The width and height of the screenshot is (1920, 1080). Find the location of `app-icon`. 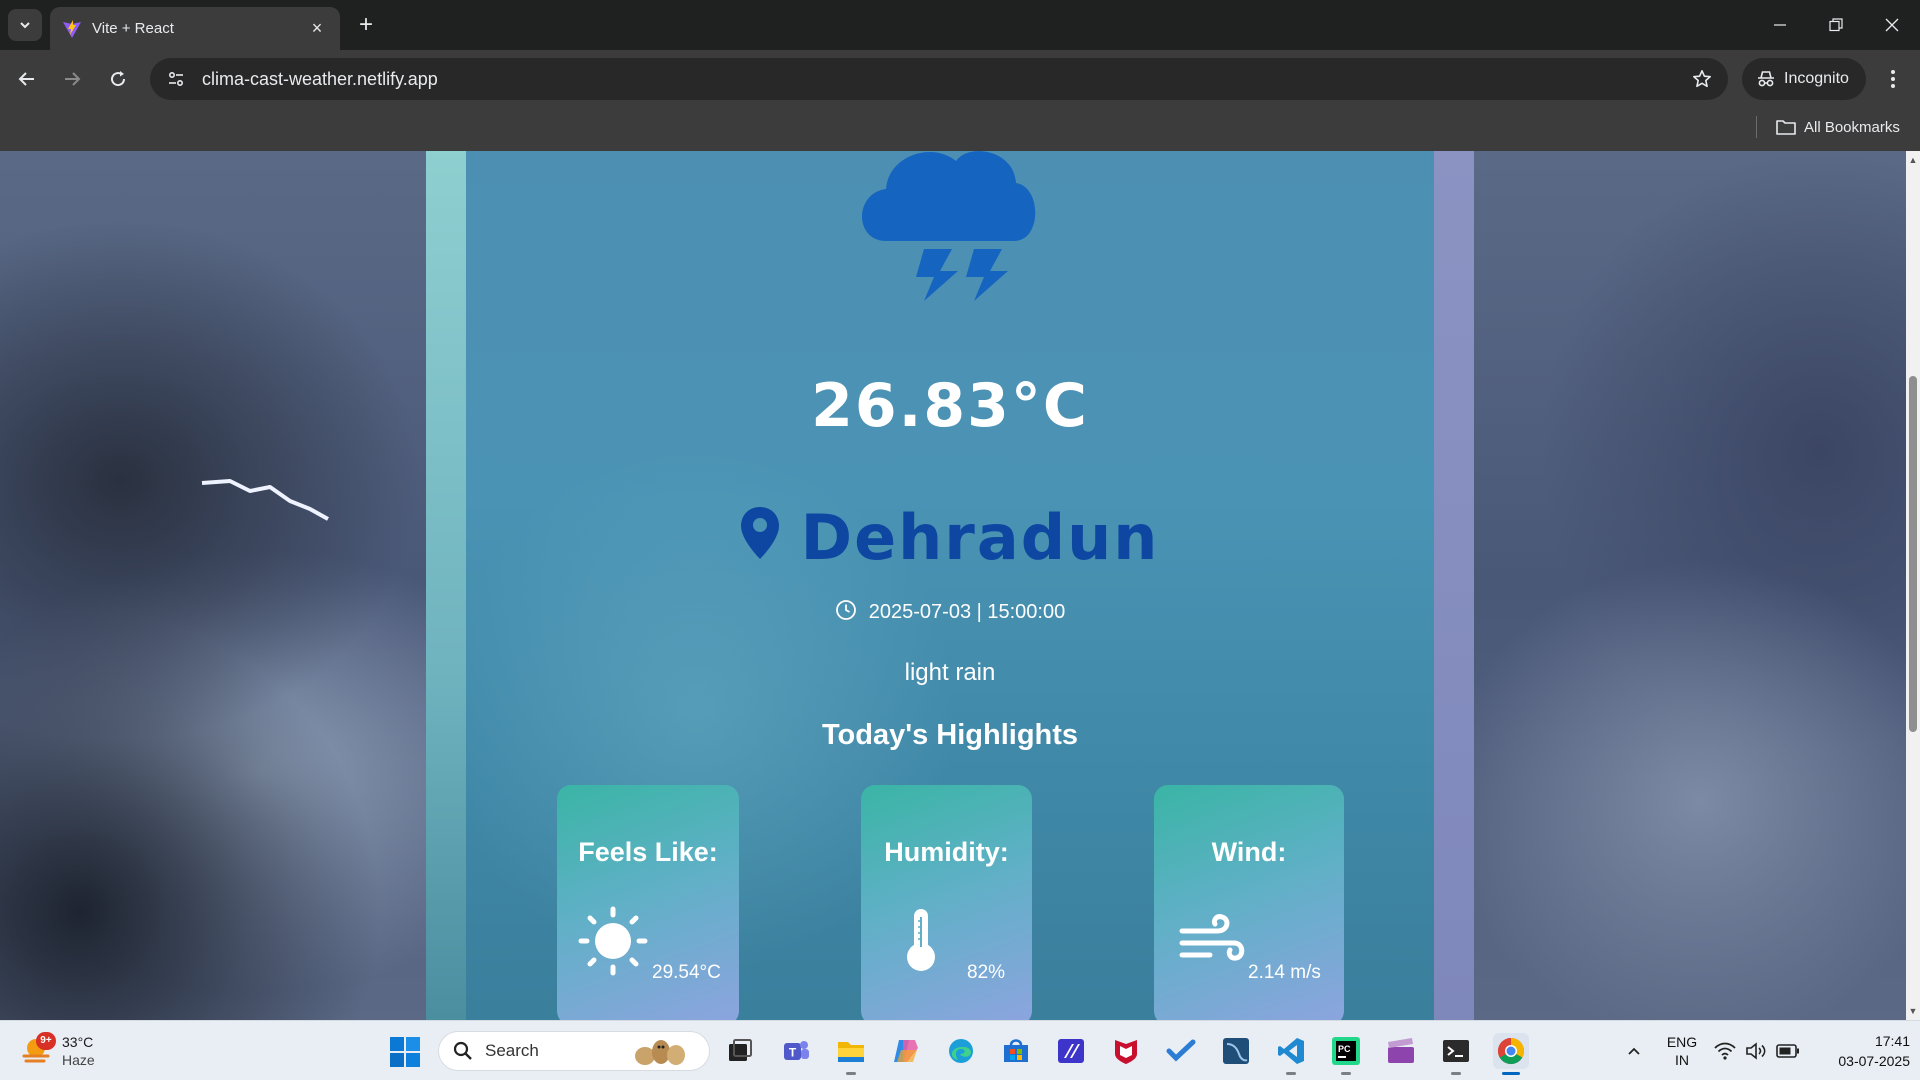

app-icon is located at coordinates (1071, 1051).